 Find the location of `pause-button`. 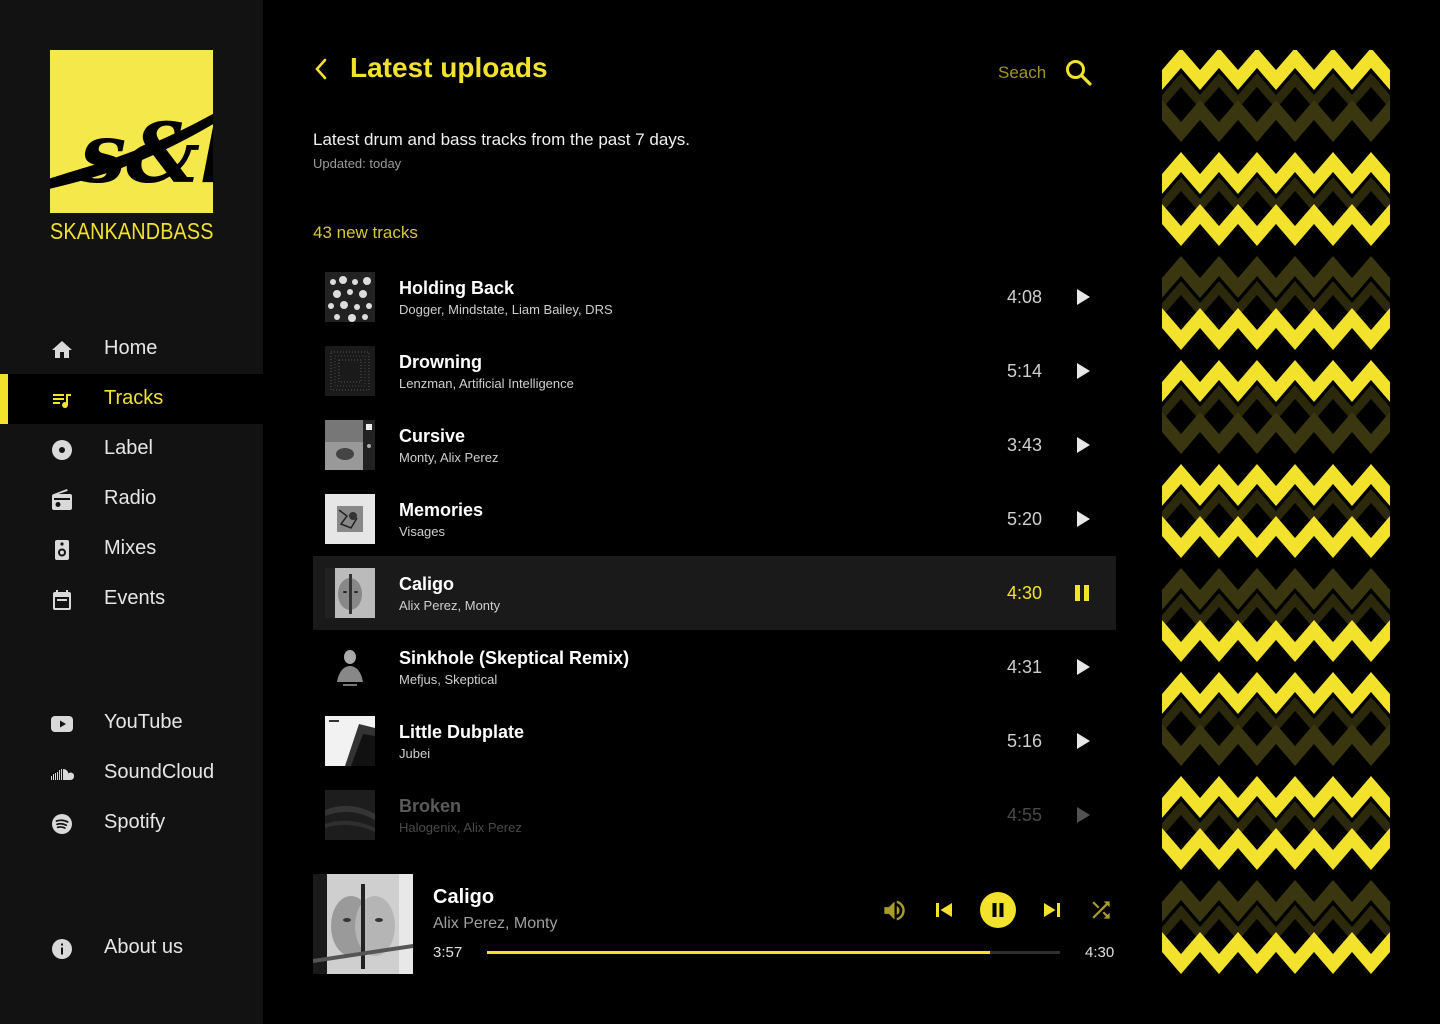

pause-button is located at coordinates (1082, 593).